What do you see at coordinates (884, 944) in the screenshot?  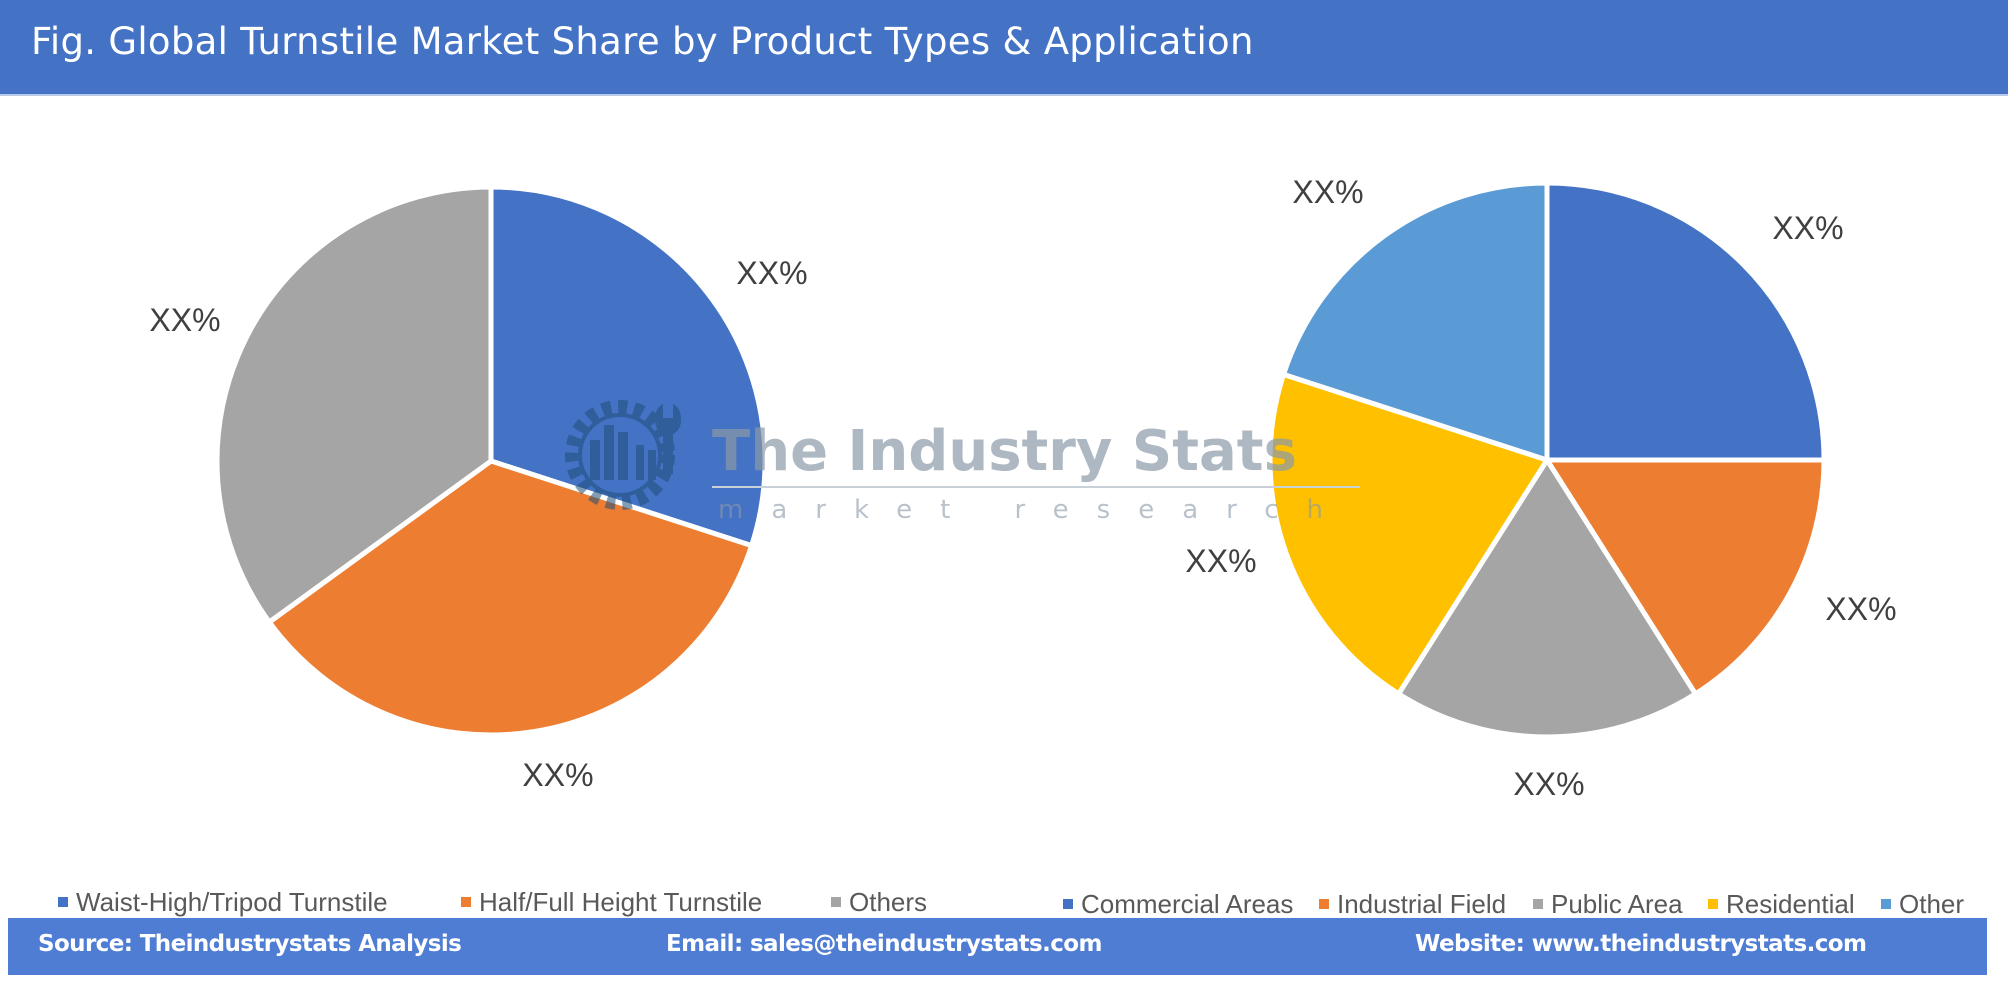 I see `footer-email: Email: sales@theindustrystats.com` at bounding box center [884, 944].